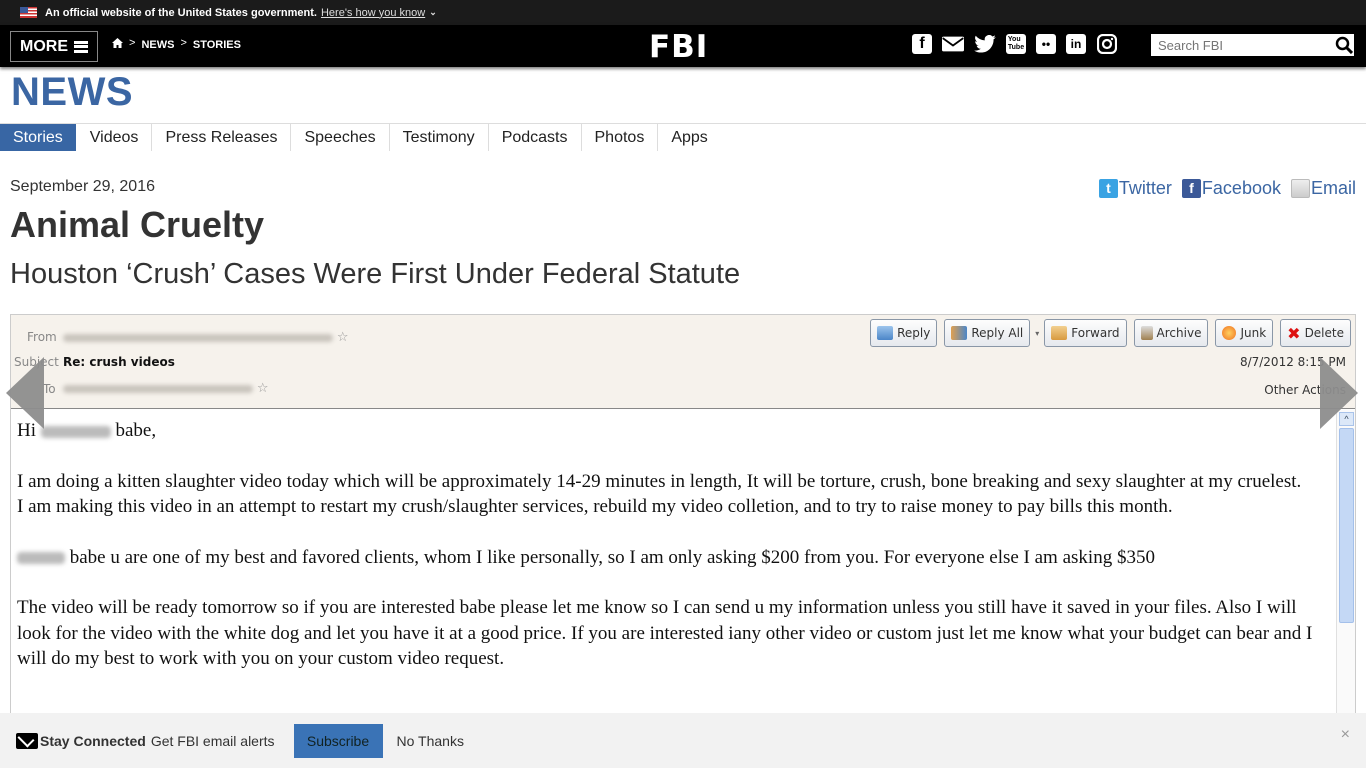  Describe the element at coordinates (373, 13) in the screenshot. I see `heres-how-you-know-link: Here's how you know` at that location.